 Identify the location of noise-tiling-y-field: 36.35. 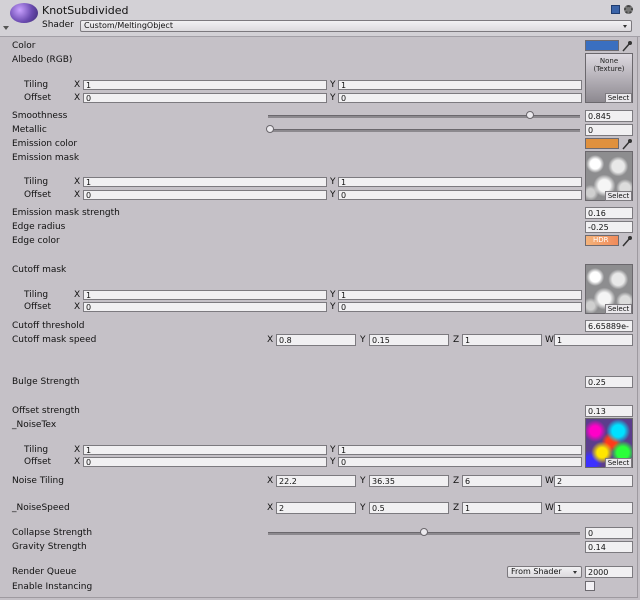
(409, 481).